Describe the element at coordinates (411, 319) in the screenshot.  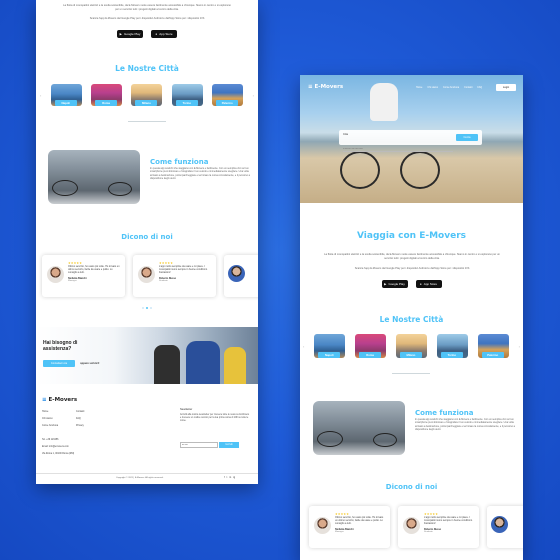
I see `cities-title: Le Nostre Città` at that location.